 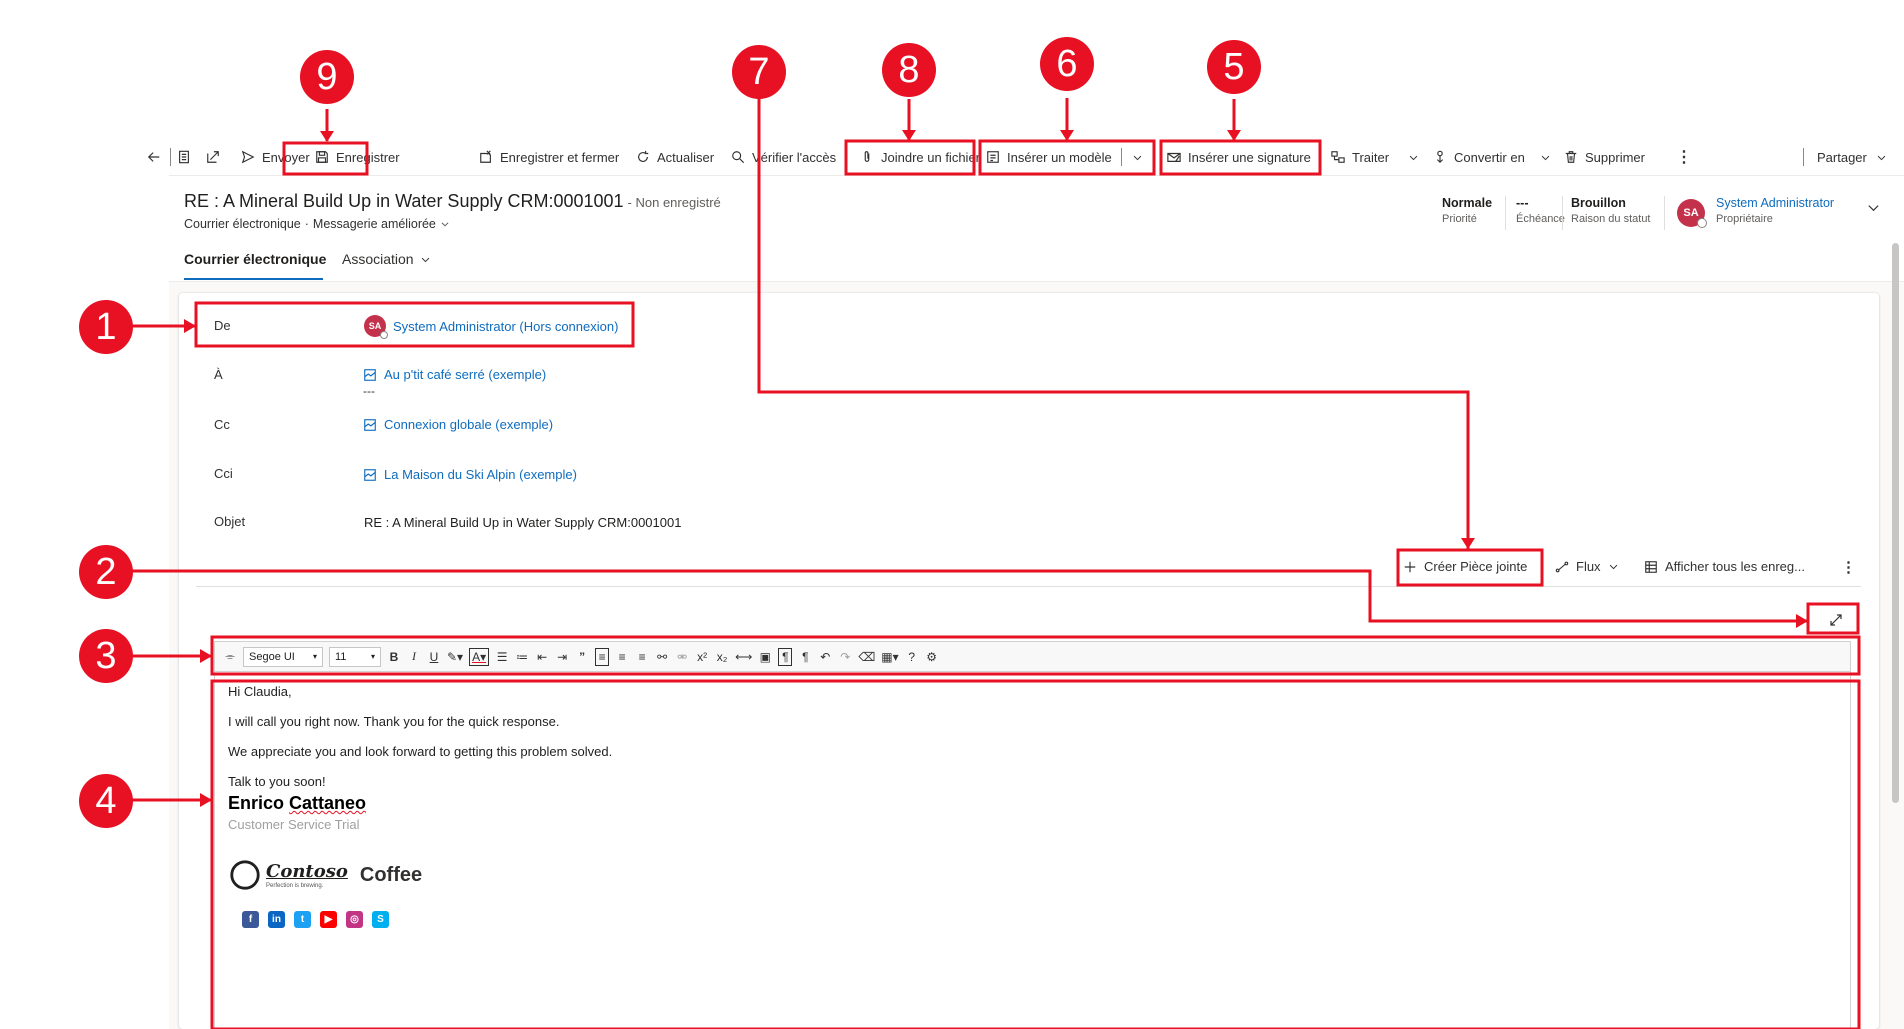 I want to click on decrease-indent-icon: ⇤, so click(x=542, y=657).